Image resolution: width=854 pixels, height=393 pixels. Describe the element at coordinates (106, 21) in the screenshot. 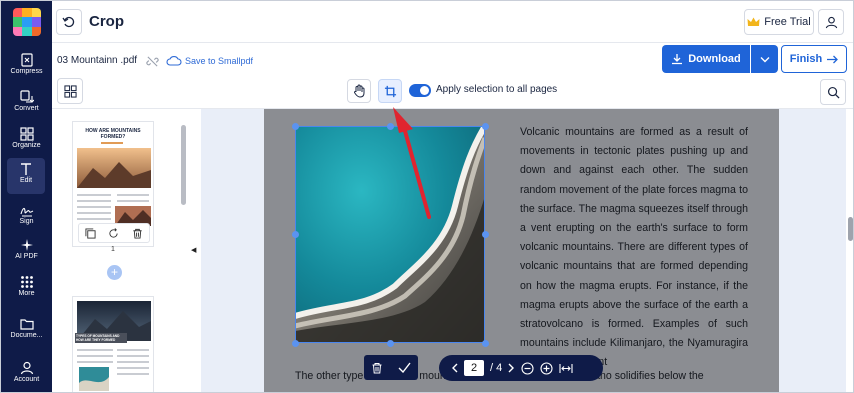

I see `page-title: Crop` at that location.